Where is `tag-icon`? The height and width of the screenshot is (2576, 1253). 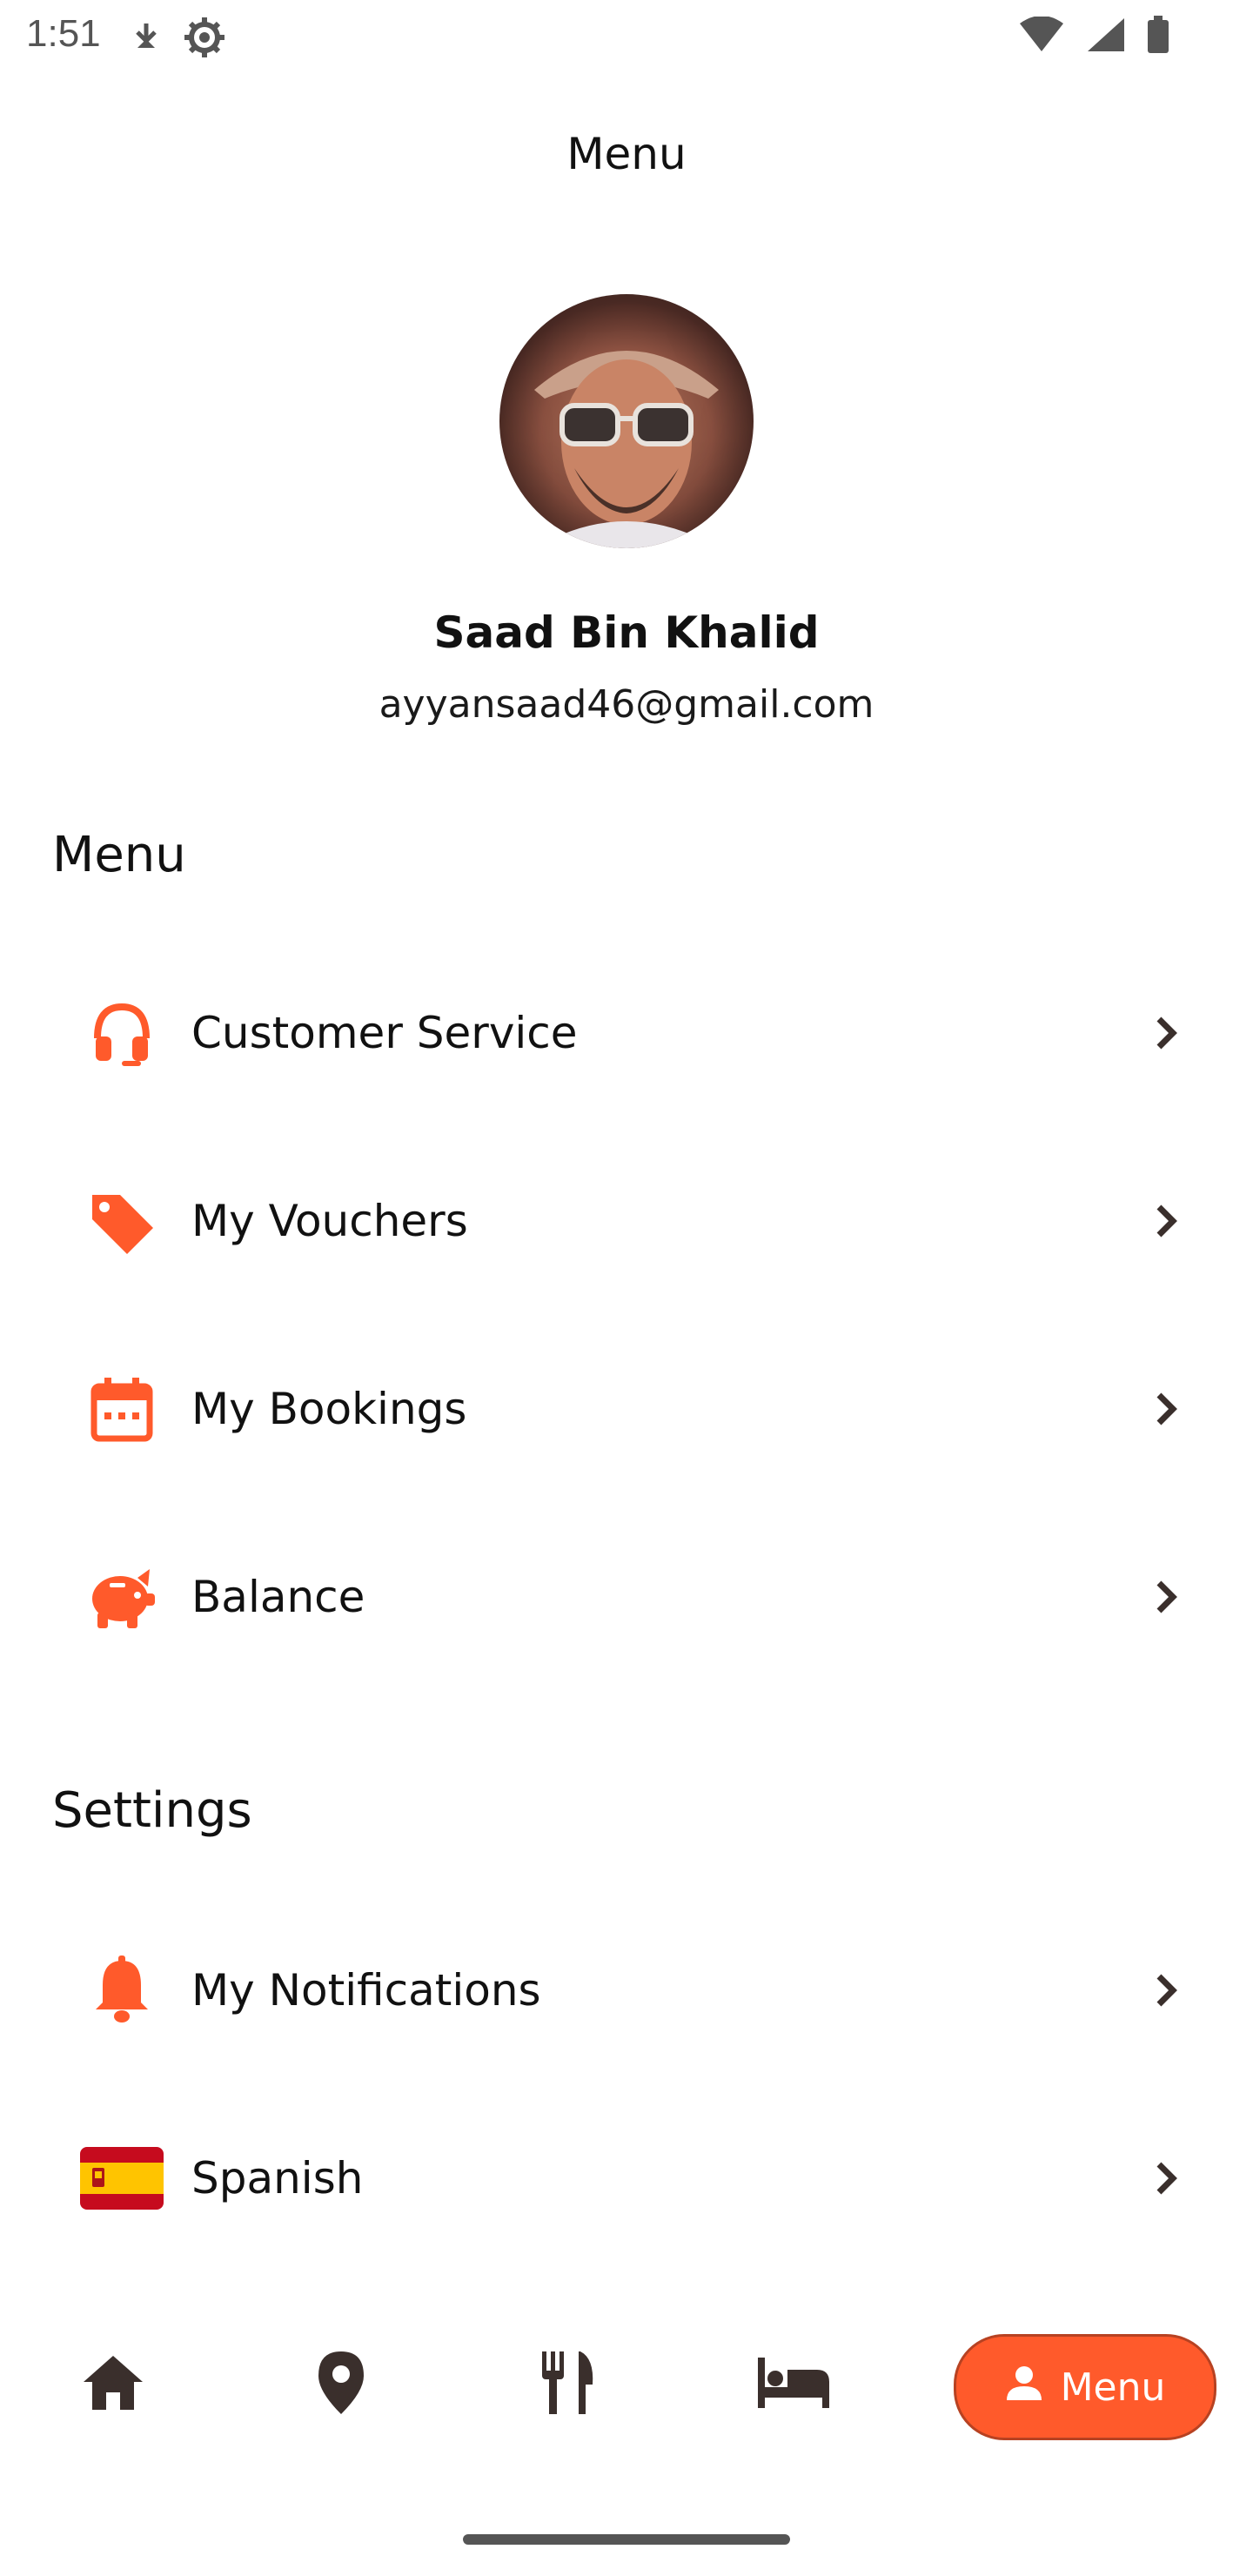 tag-icon is located at coordinates (121, 1221).